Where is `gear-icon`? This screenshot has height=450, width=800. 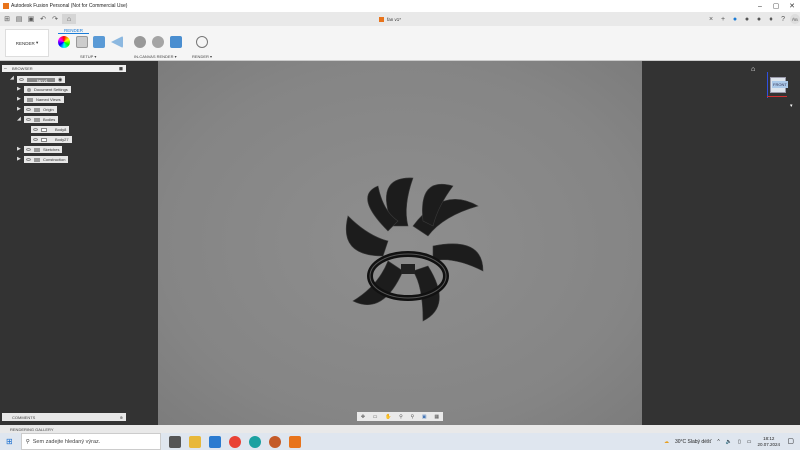
gear-icon is located at coordinates (29, 89).